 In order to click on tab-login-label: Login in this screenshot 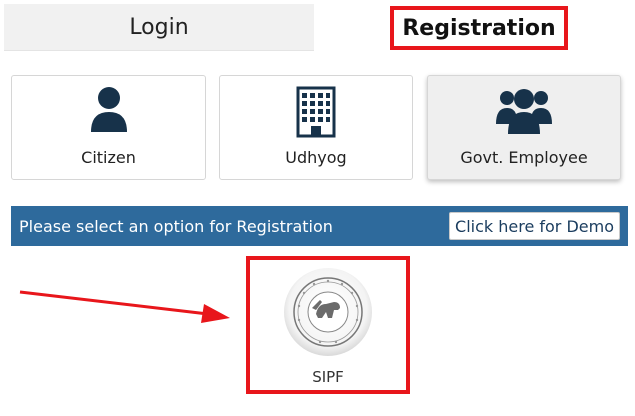, I will do `click(159, 27)`.